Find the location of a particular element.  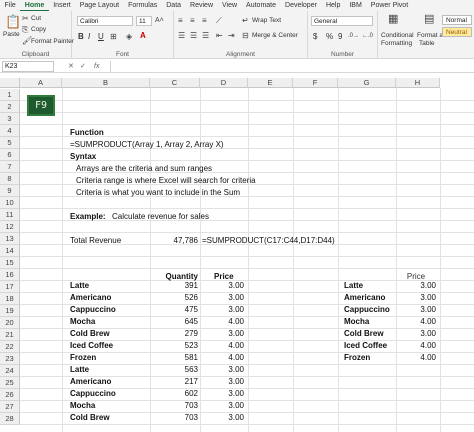

align-bottom-icon: ≡ is located at coordinates (204, 20).